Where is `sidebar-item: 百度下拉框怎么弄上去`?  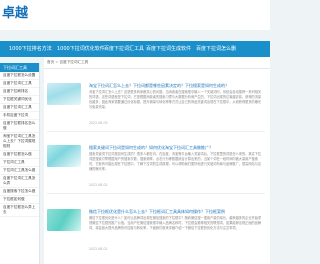
sidebar-item: 百度下拉框怎么弄上去 is located at coordinates (19, 210).